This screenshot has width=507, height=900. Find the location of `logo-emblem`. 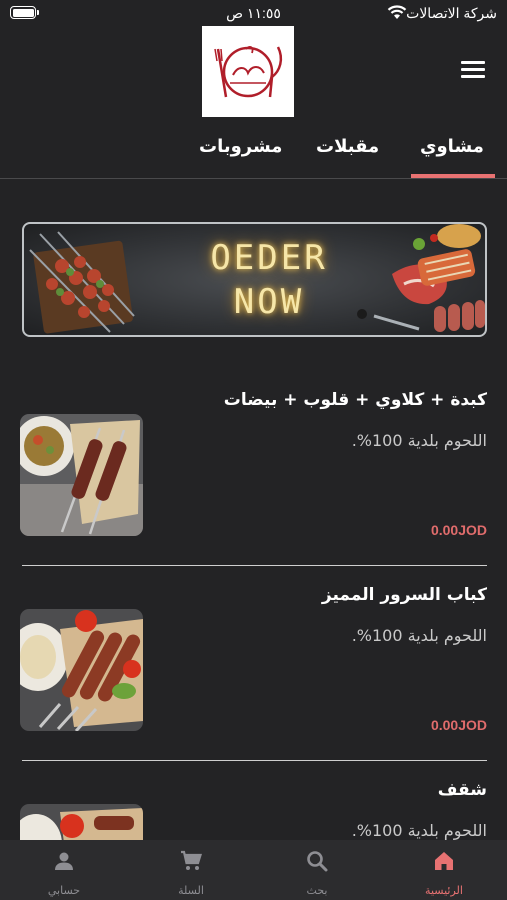

logo-emblem is located at coordinates (248, 71).